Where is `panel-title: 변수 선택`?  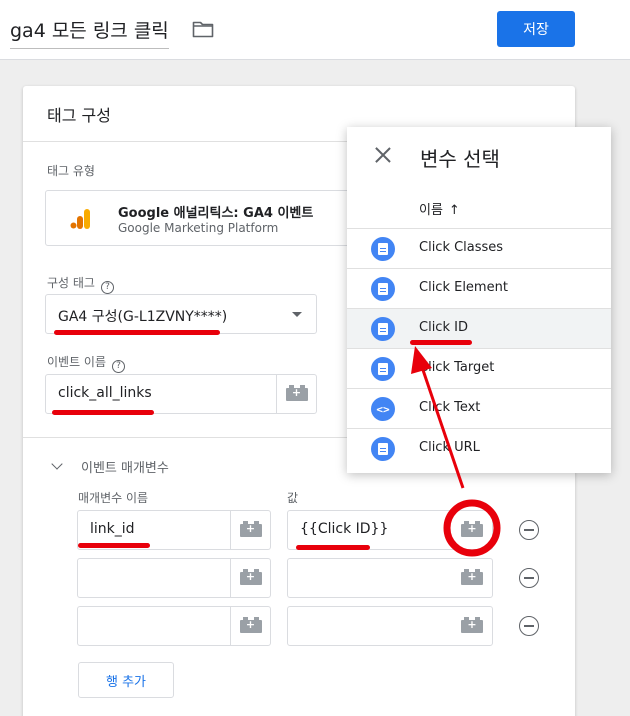
panel-title: 변수 선택 is located at coordinates (460, 159).